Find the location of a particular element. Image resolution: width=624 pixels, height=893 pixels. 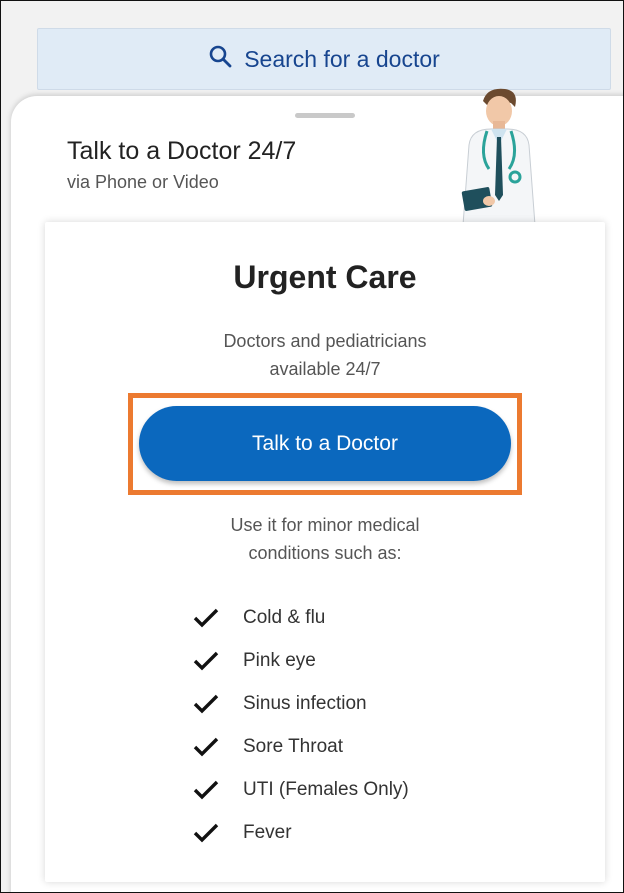

condition-item: Pink eye is located at coordinates (301, 660).